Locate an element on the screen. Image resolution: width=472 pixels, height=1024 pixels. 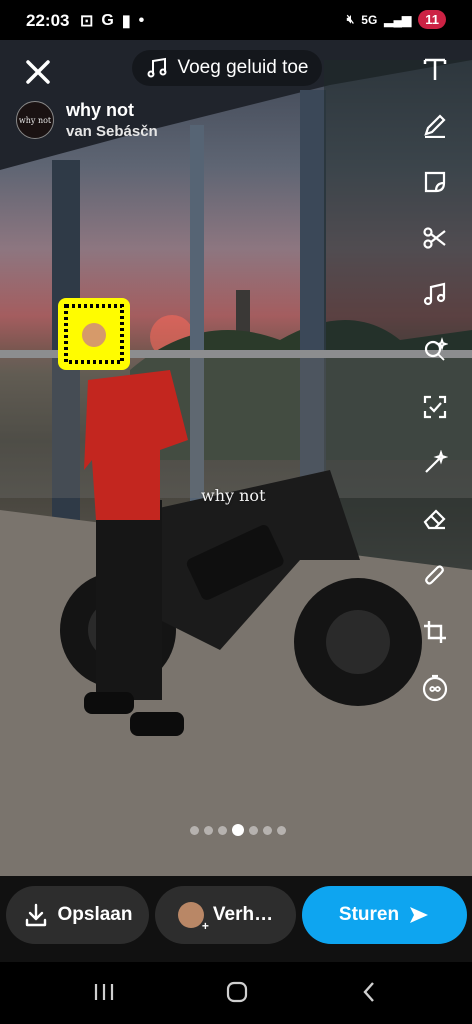
add-sound-button: Voeg geluid toe is located at coordinates (227, 68).